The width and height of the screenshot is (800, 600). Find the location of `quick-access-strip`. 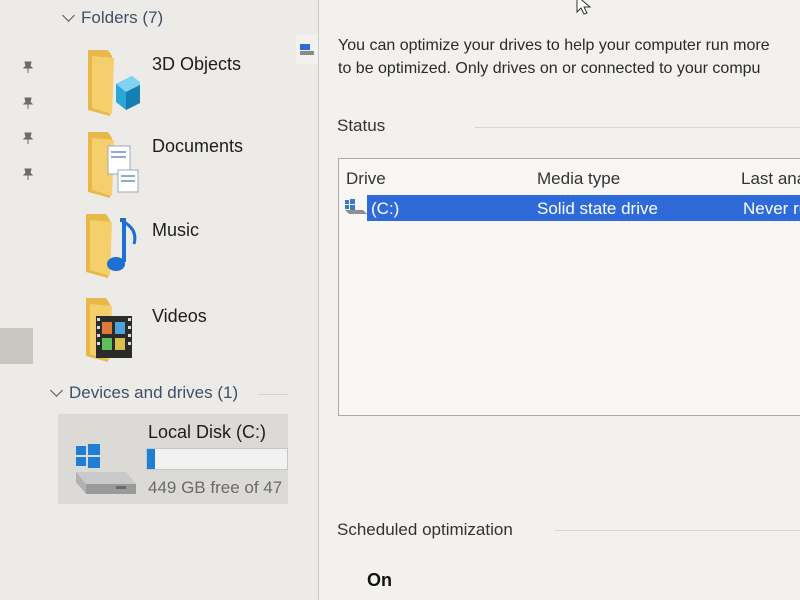

quick-access-strip is located at coordinates (26, 300).